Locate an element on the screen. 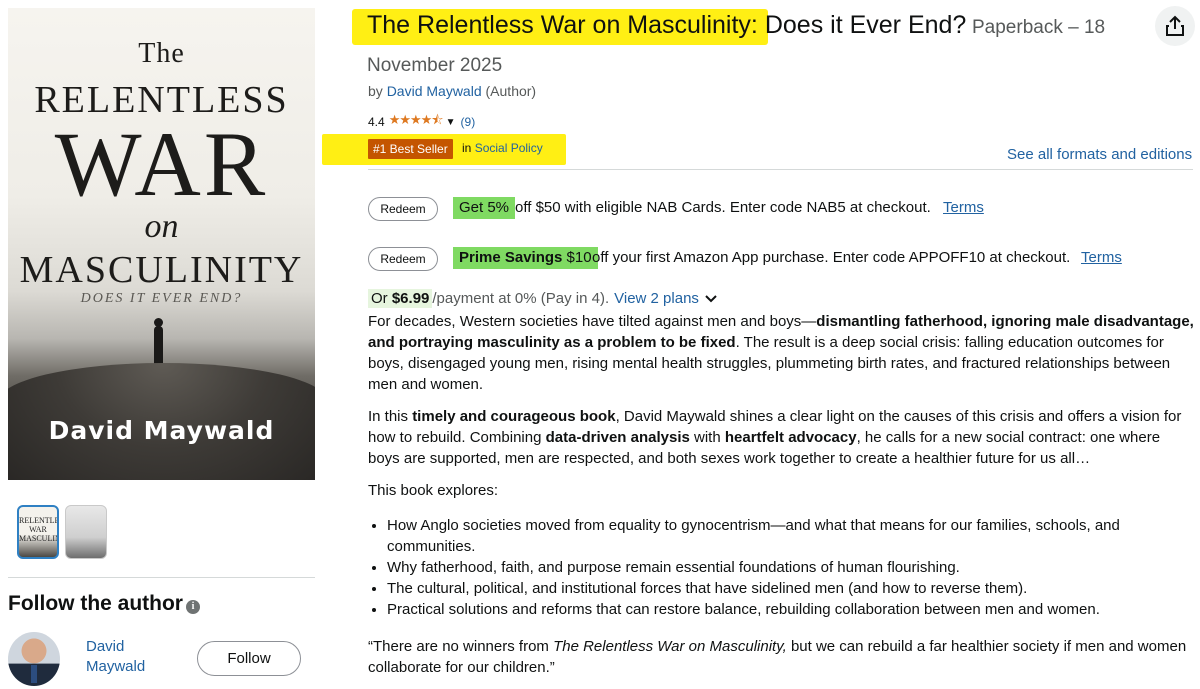  cover-text-war: WAR is located at coordinates (161, 164).